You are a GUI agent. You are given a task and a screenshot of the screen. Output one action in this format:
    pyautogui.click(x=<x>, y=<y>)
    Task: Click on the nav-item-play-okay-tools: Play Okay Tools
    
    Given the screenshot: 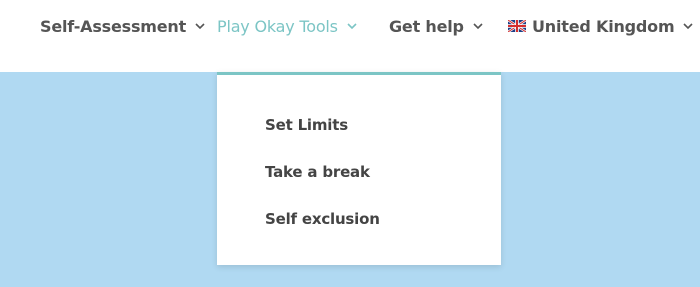 What is the action you would take?
    pyautogui.click(x=287, y=26)
    